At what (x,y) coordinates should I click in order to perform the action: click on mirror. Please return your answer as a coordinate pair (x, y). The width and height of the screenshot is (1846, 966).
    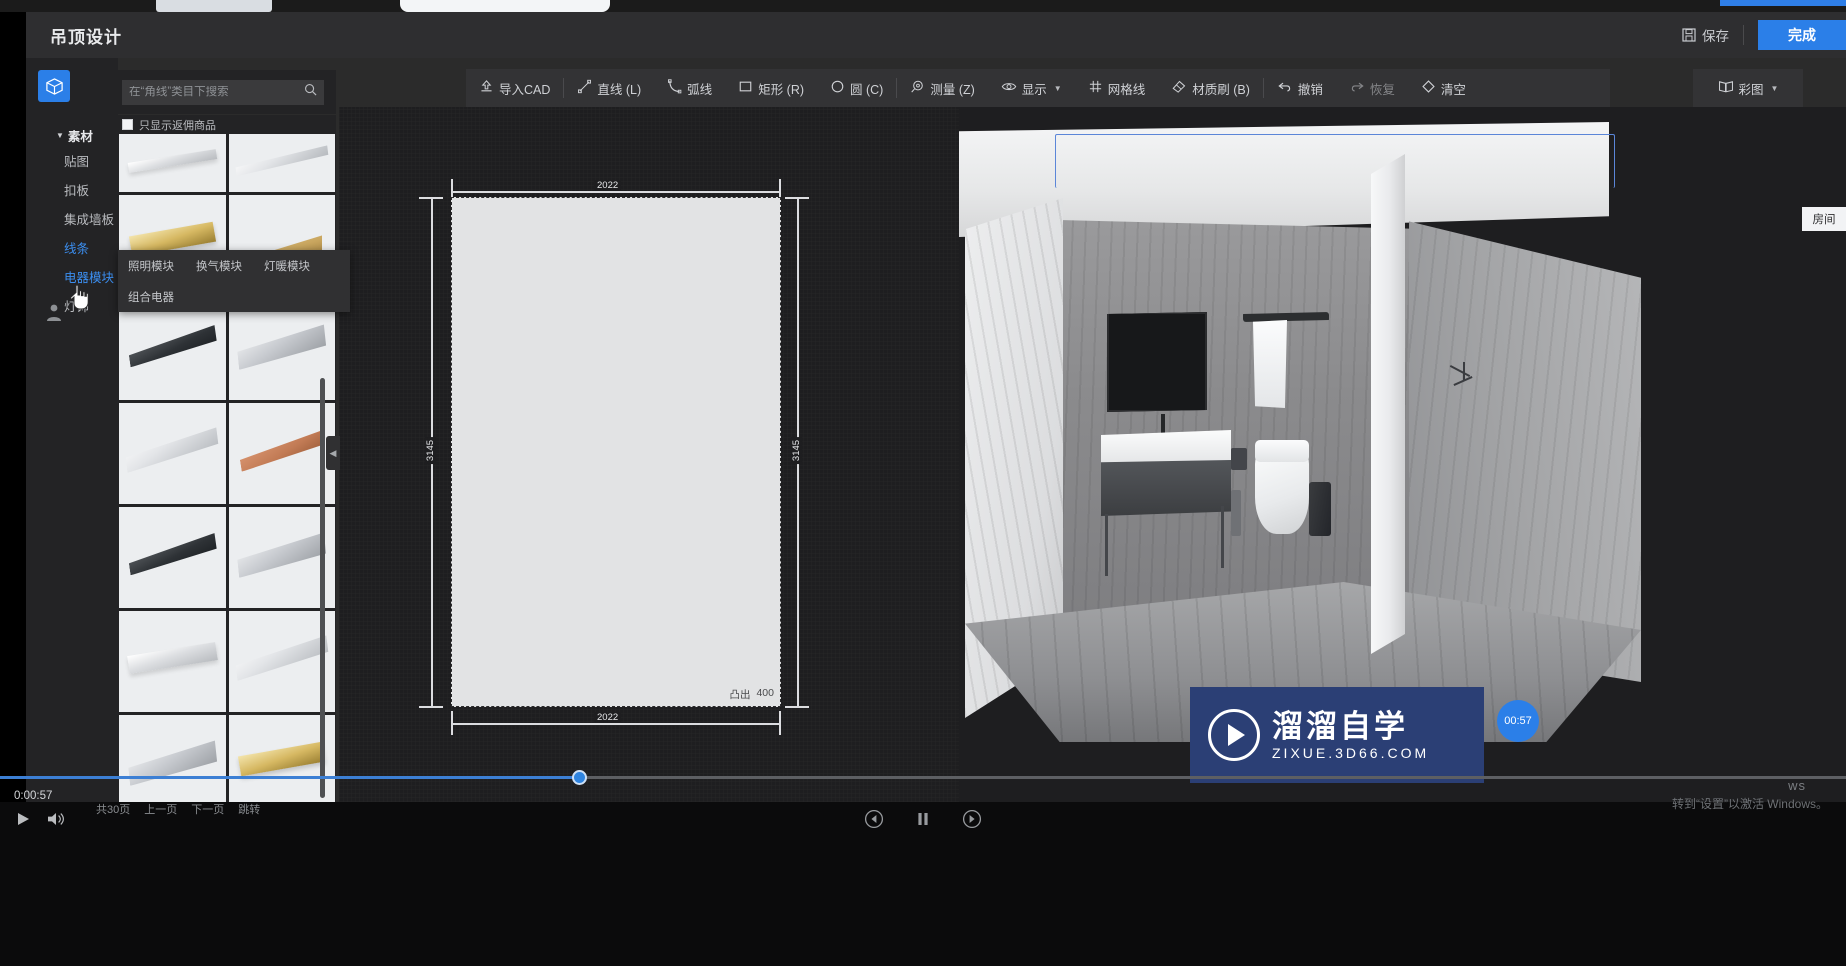
    Looking at the image, I should click on (1157, 362).